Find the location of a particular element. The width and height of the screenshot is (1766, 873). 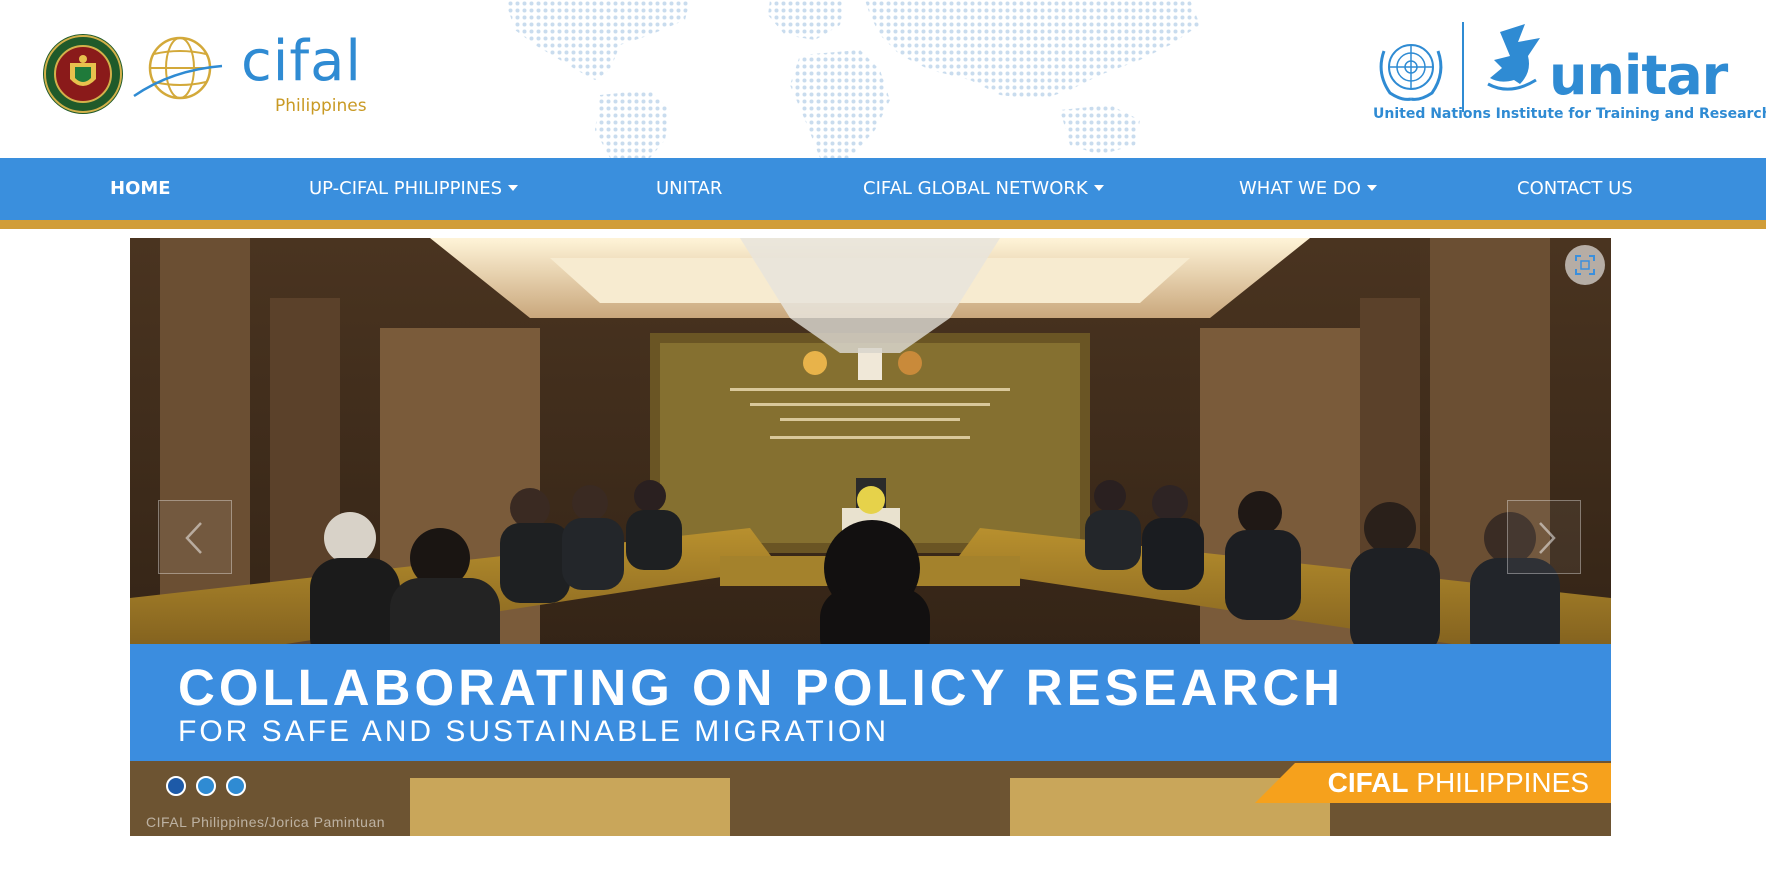

badge-text: CIFAL PHILIPPINES is located at coordinates (1458, 783).